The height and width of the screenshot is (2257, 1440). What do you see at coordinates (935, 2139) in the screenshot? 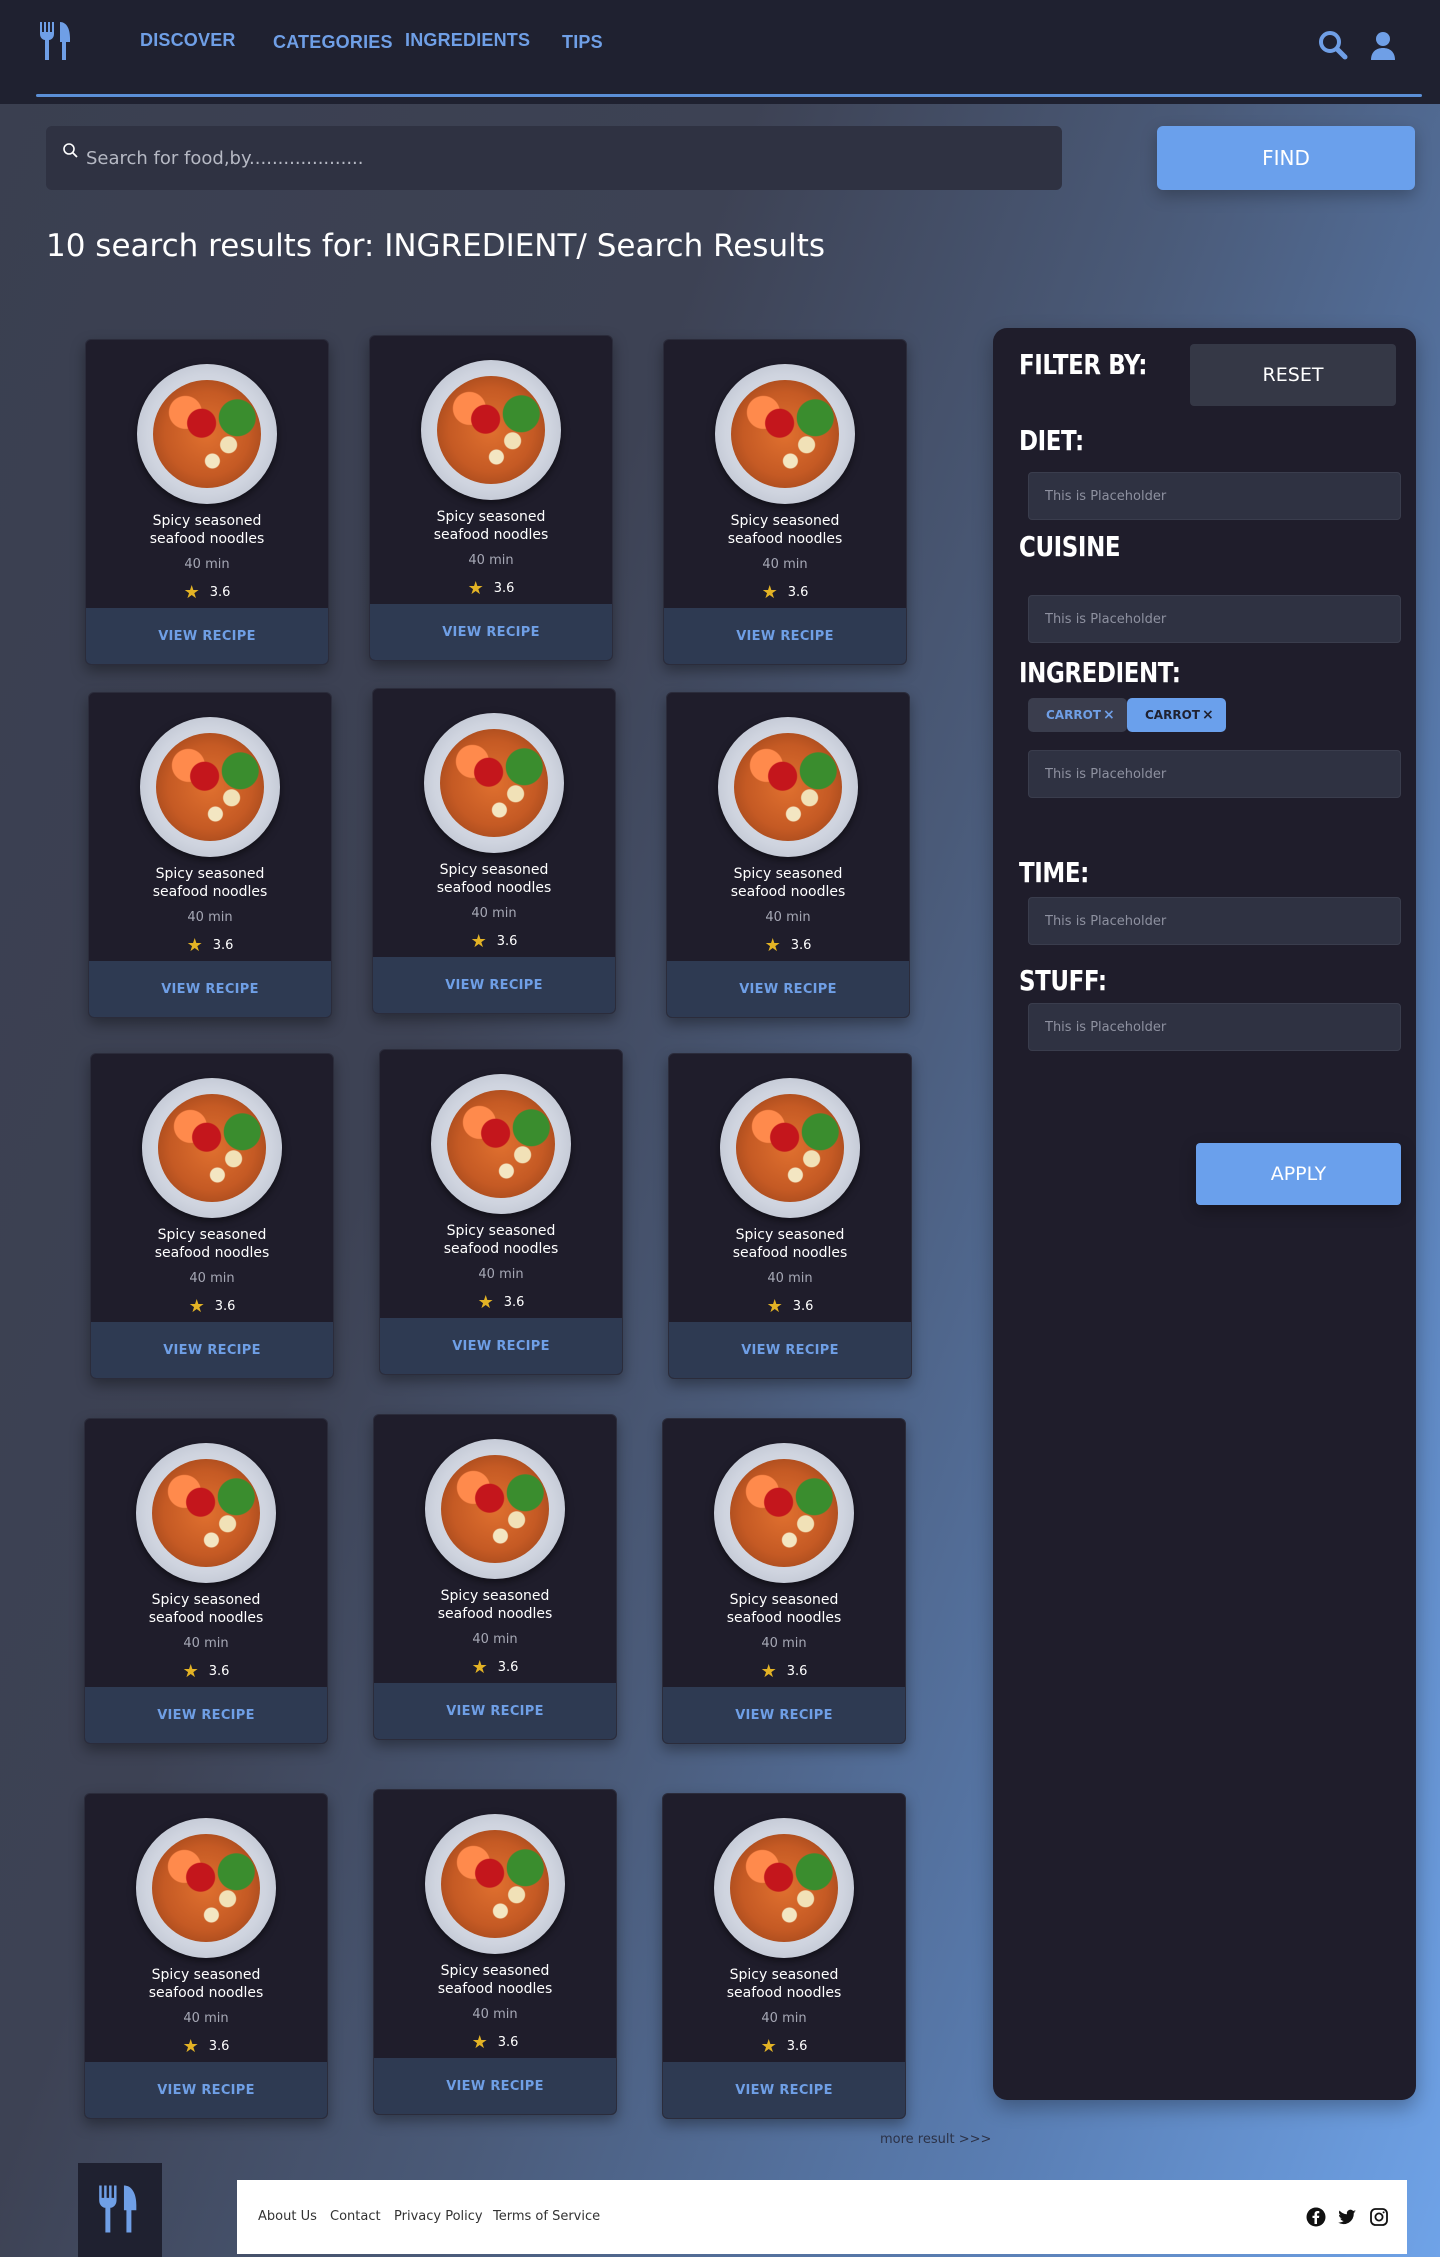
I see `more-results-link: more result >>>` at bounding box center [935, 2139].